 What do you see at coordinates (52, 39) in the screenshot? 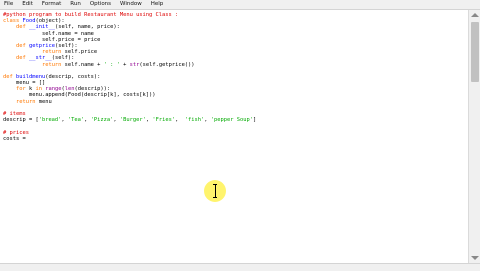
I see `code-token: self.price = price` at bounding box center [52, 39].